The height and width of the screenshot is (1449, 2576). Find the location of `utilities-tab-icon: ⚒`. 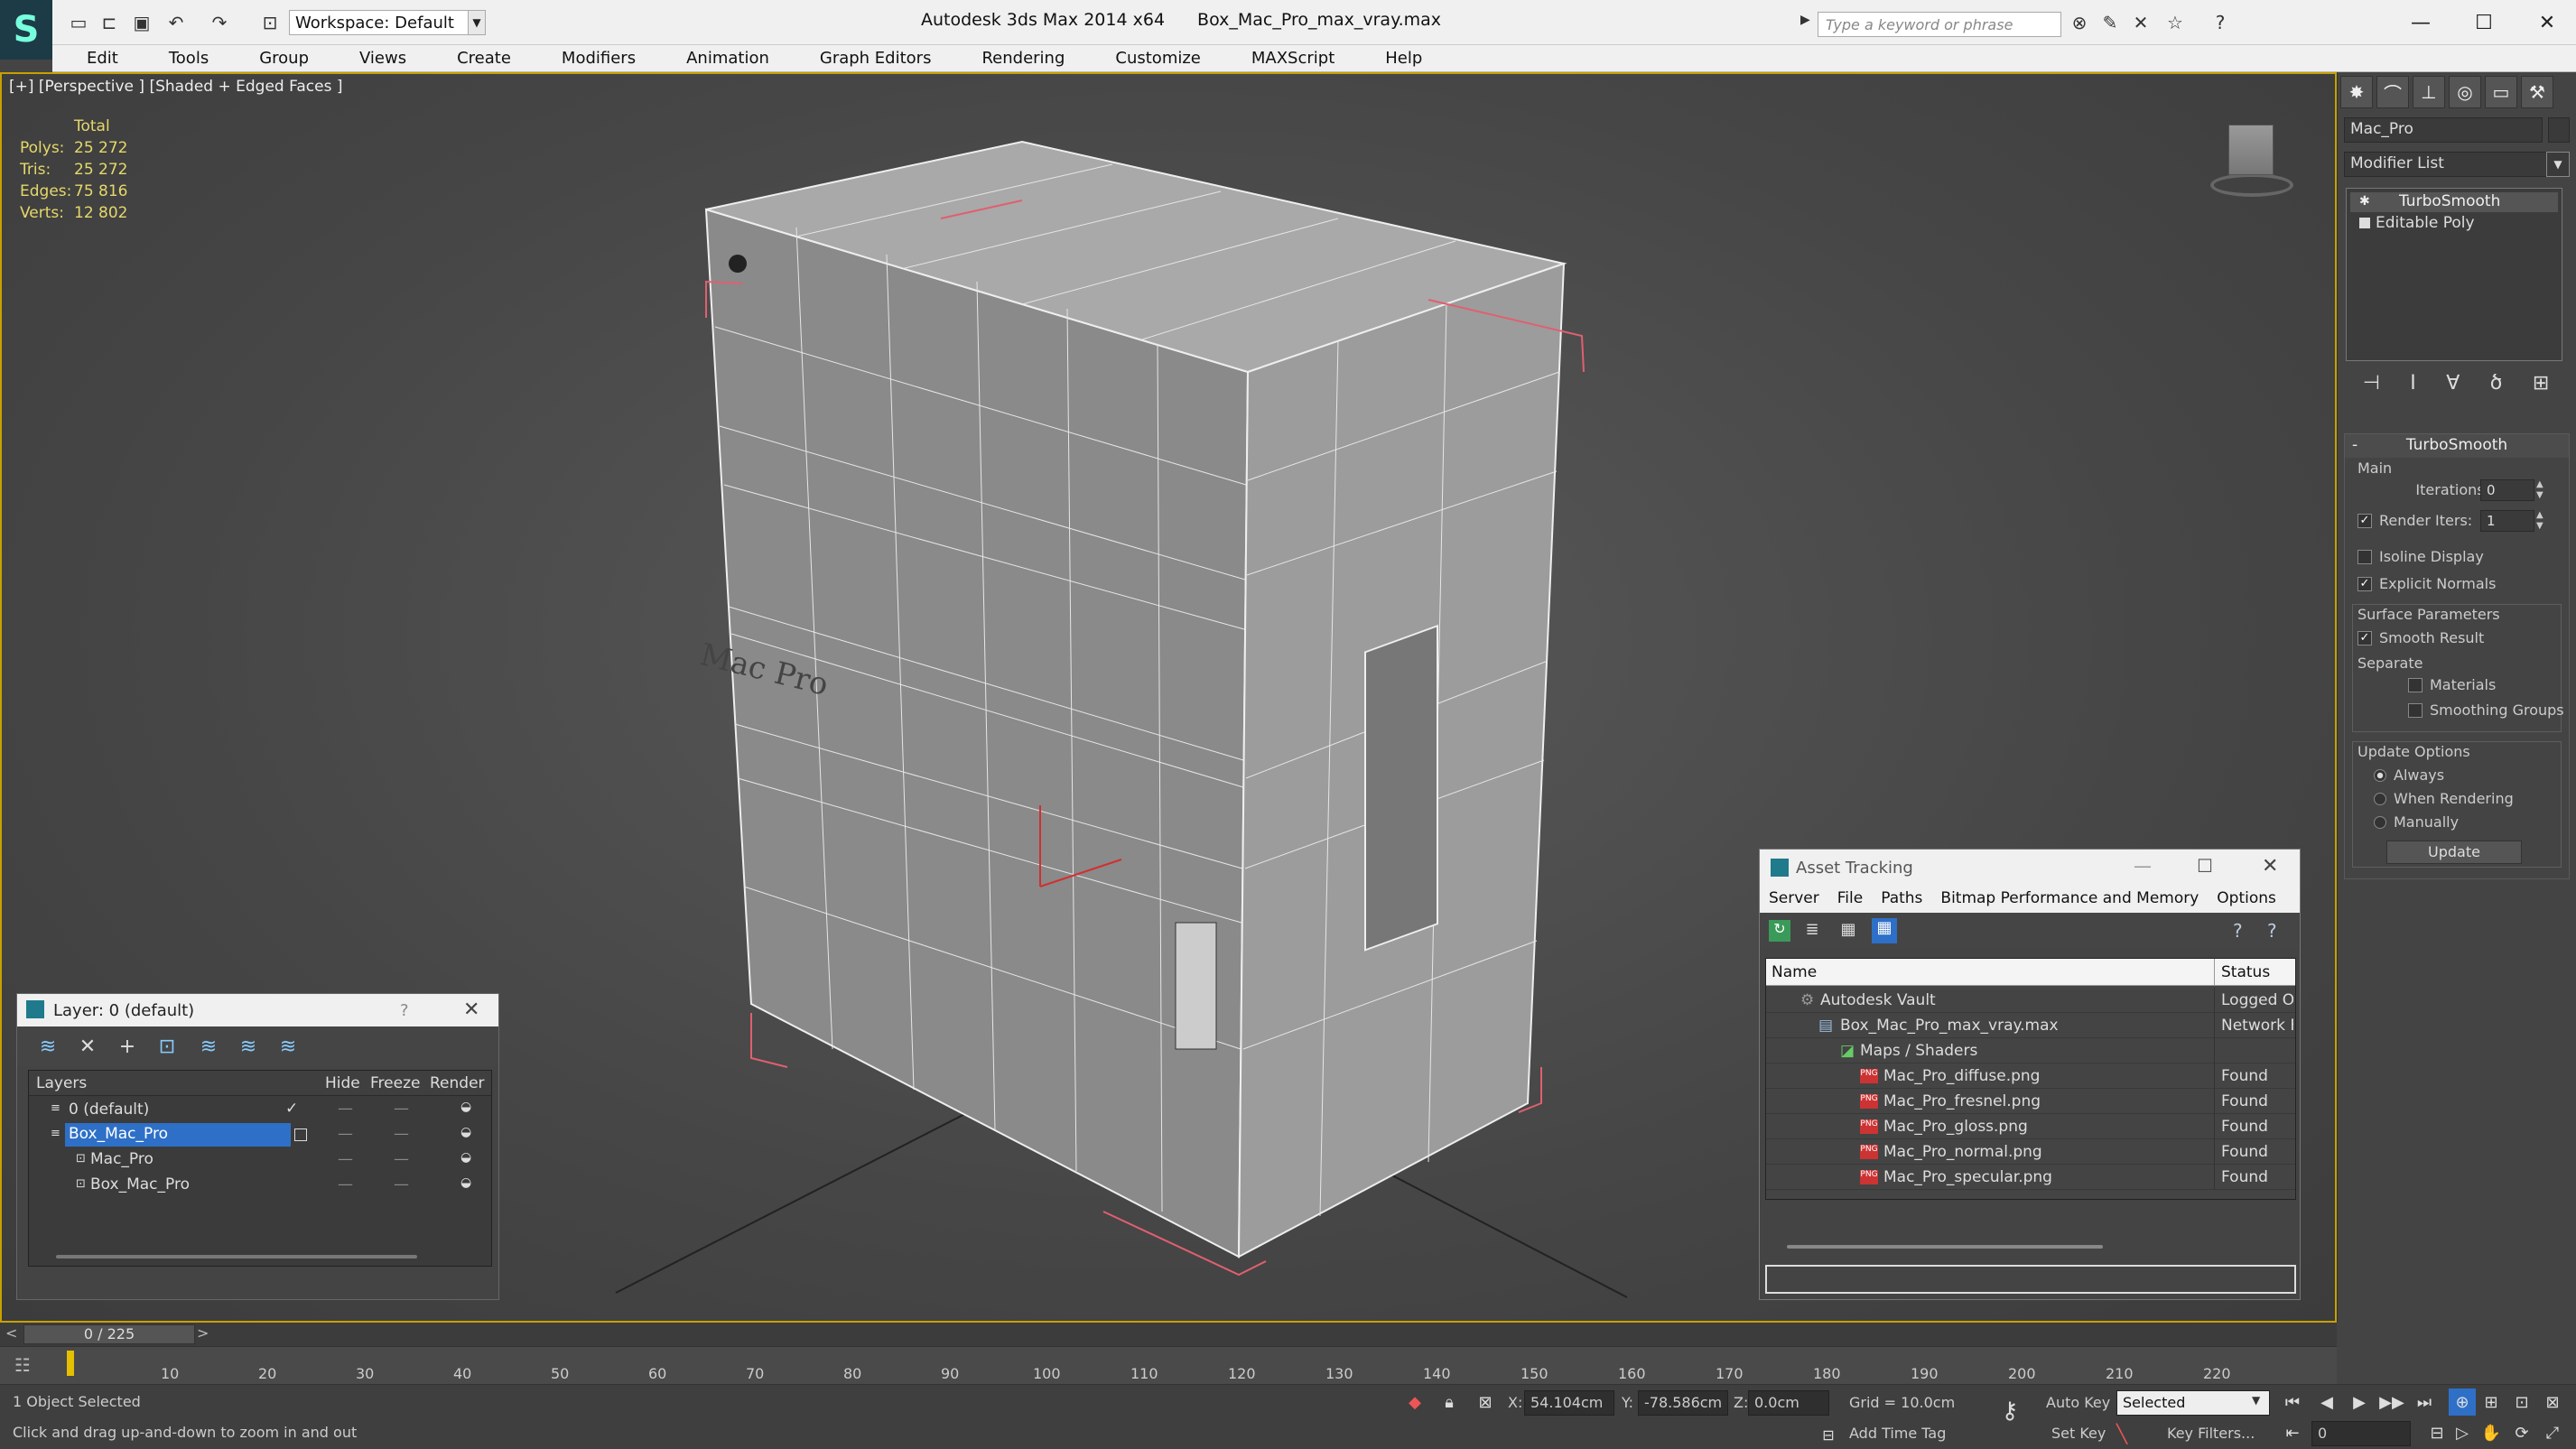

utilities-tab-icon: ⚒ is located at coordinates (2537, 92).